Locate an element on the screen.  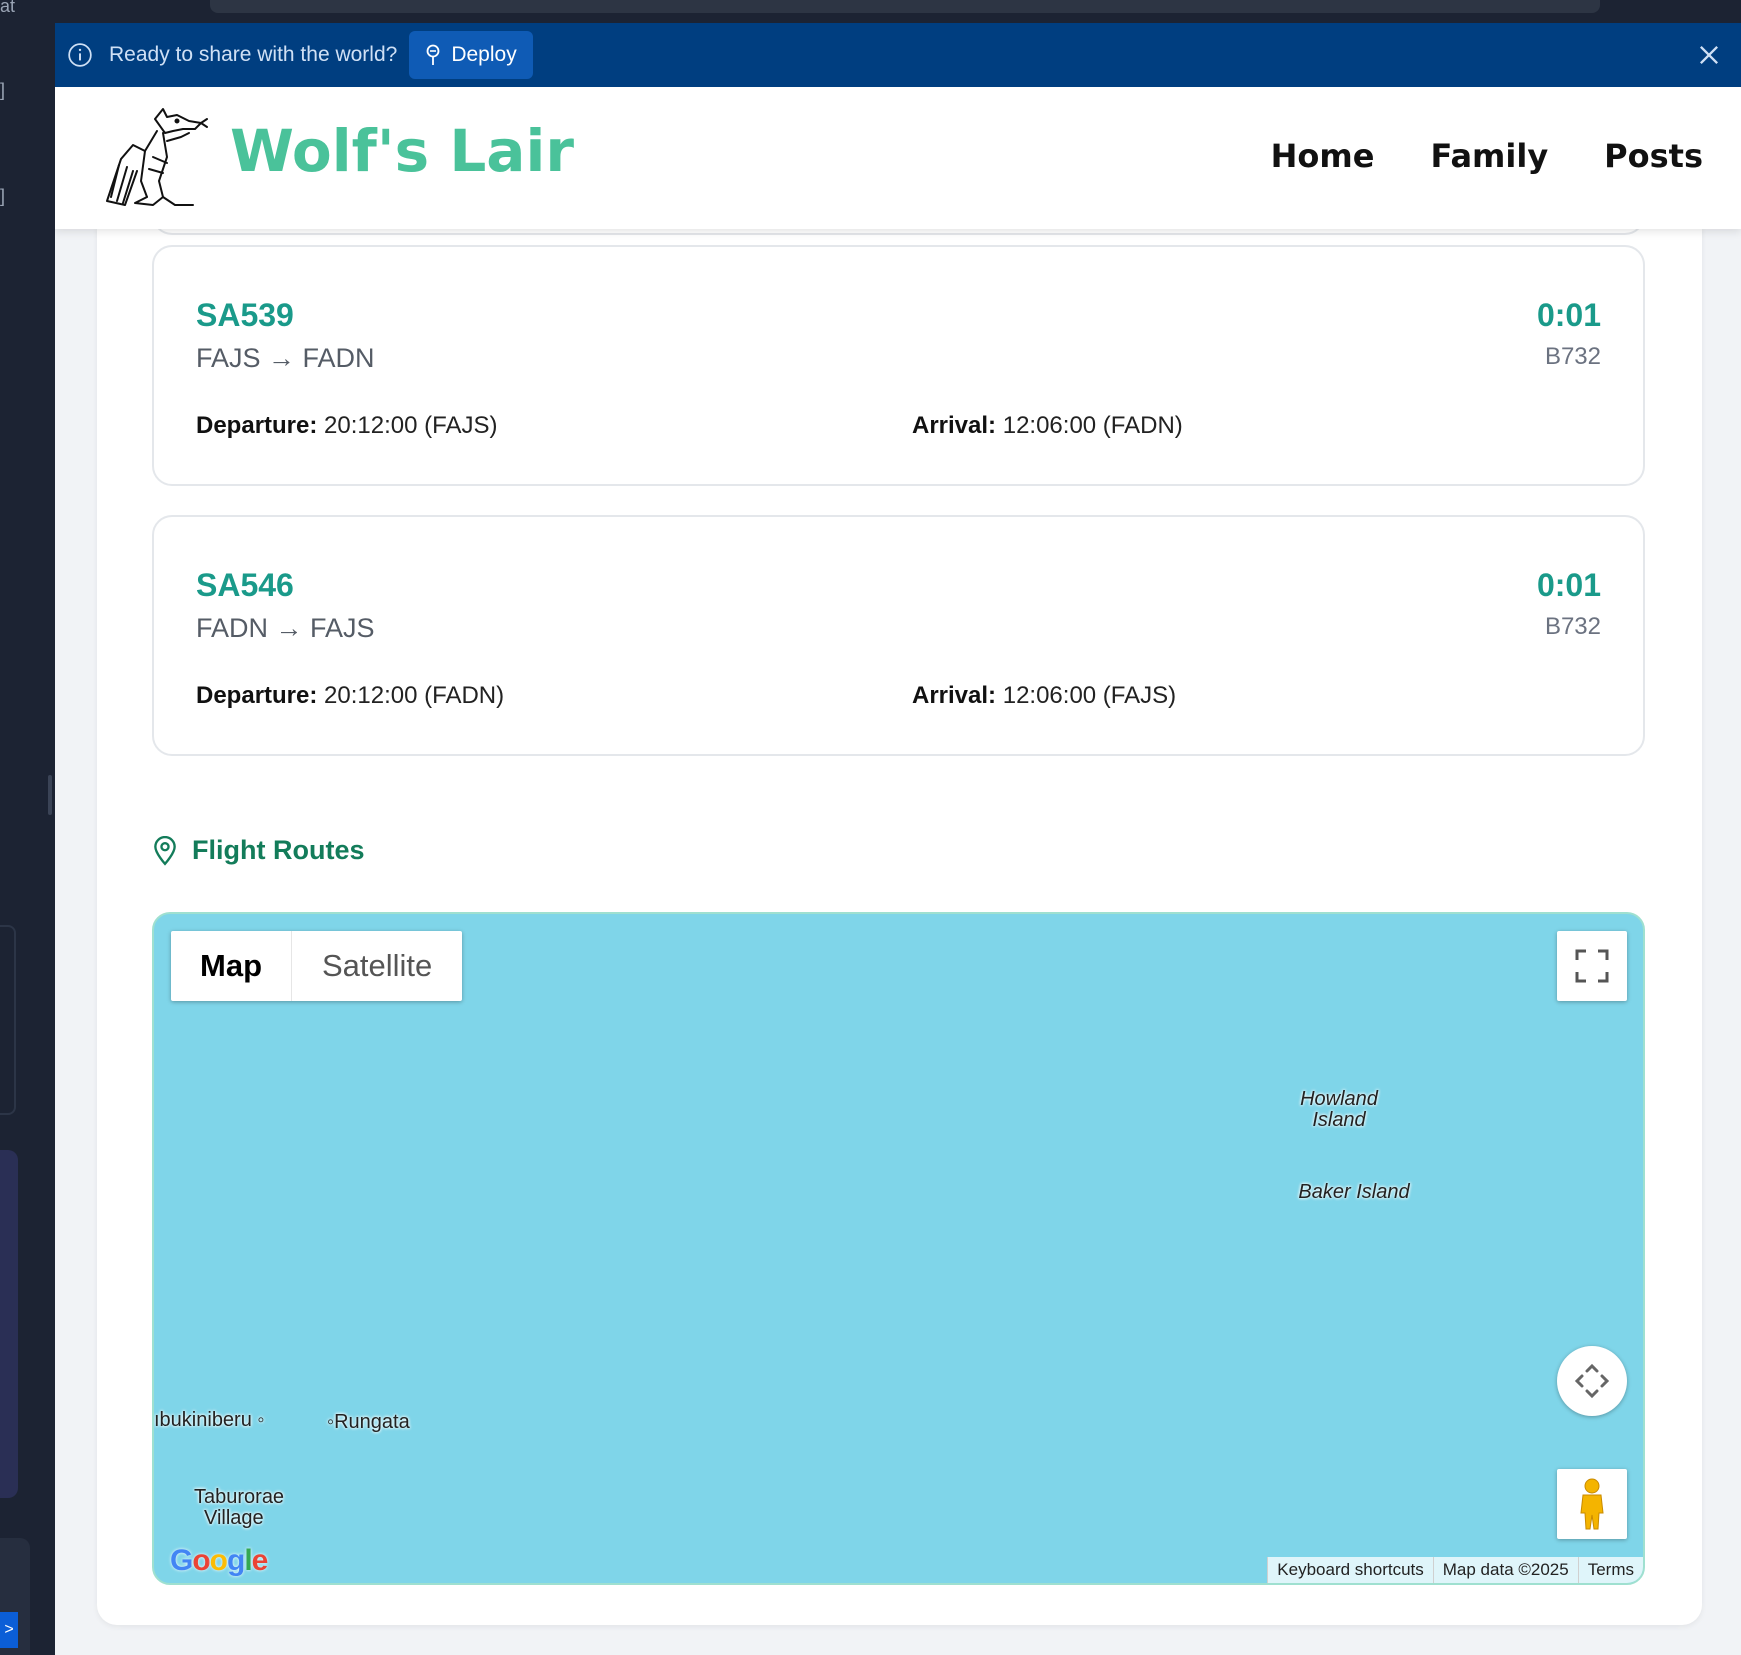
map-label-taburorae-line1: Taburorae is located at coordinates (239, 1497).